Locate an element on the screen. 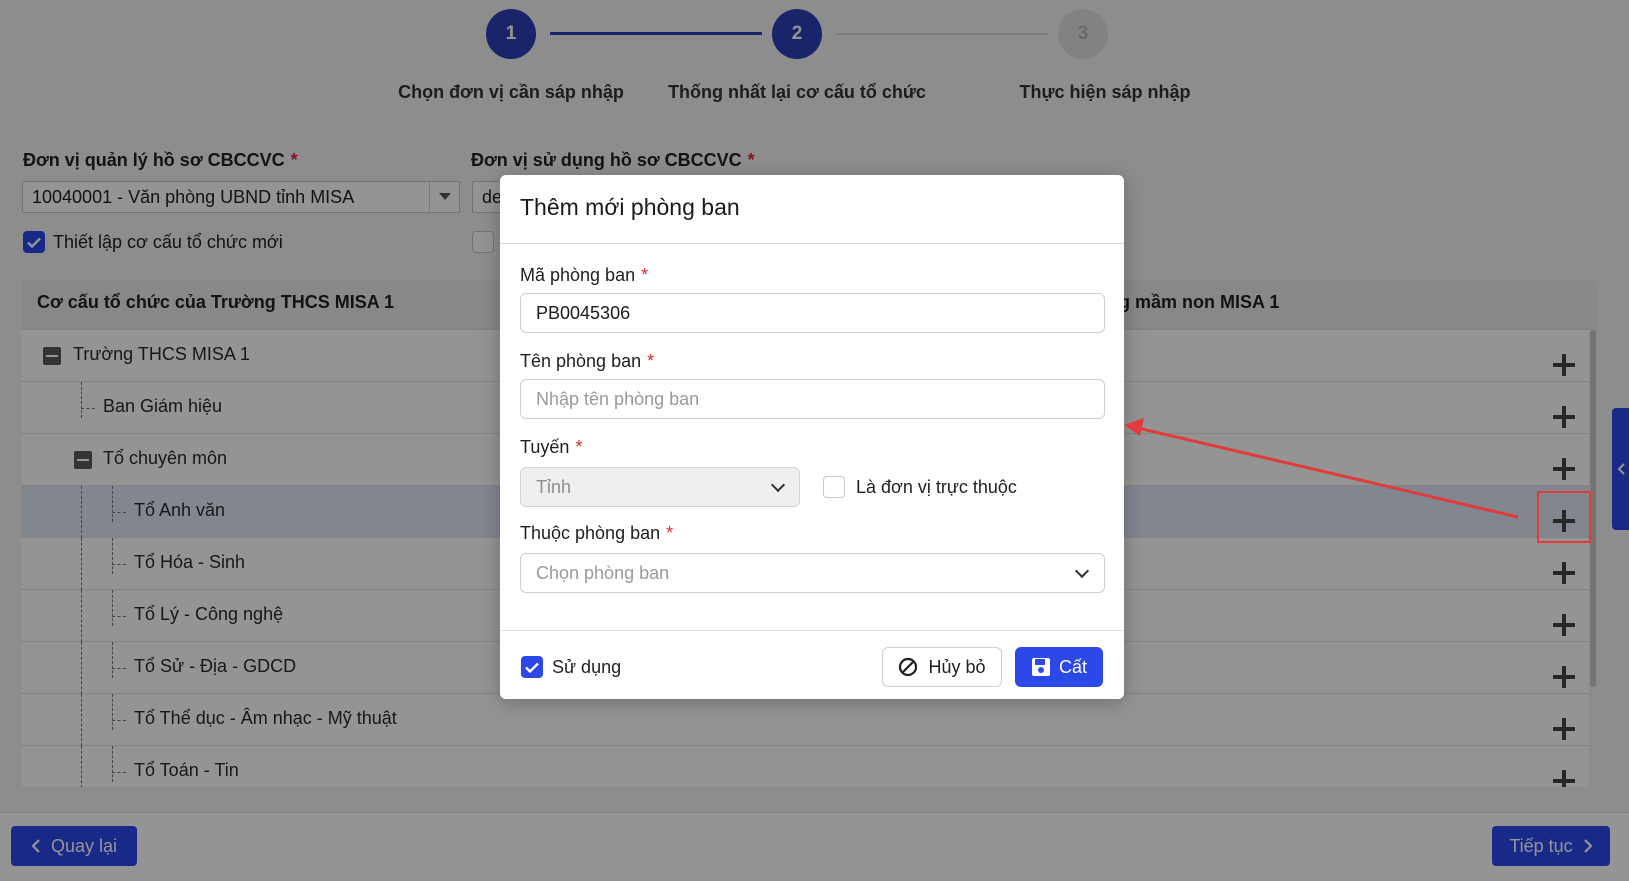 The width and height of the screenshot is (1629, 881). dialog-divider is located at coordinates (812, 243).